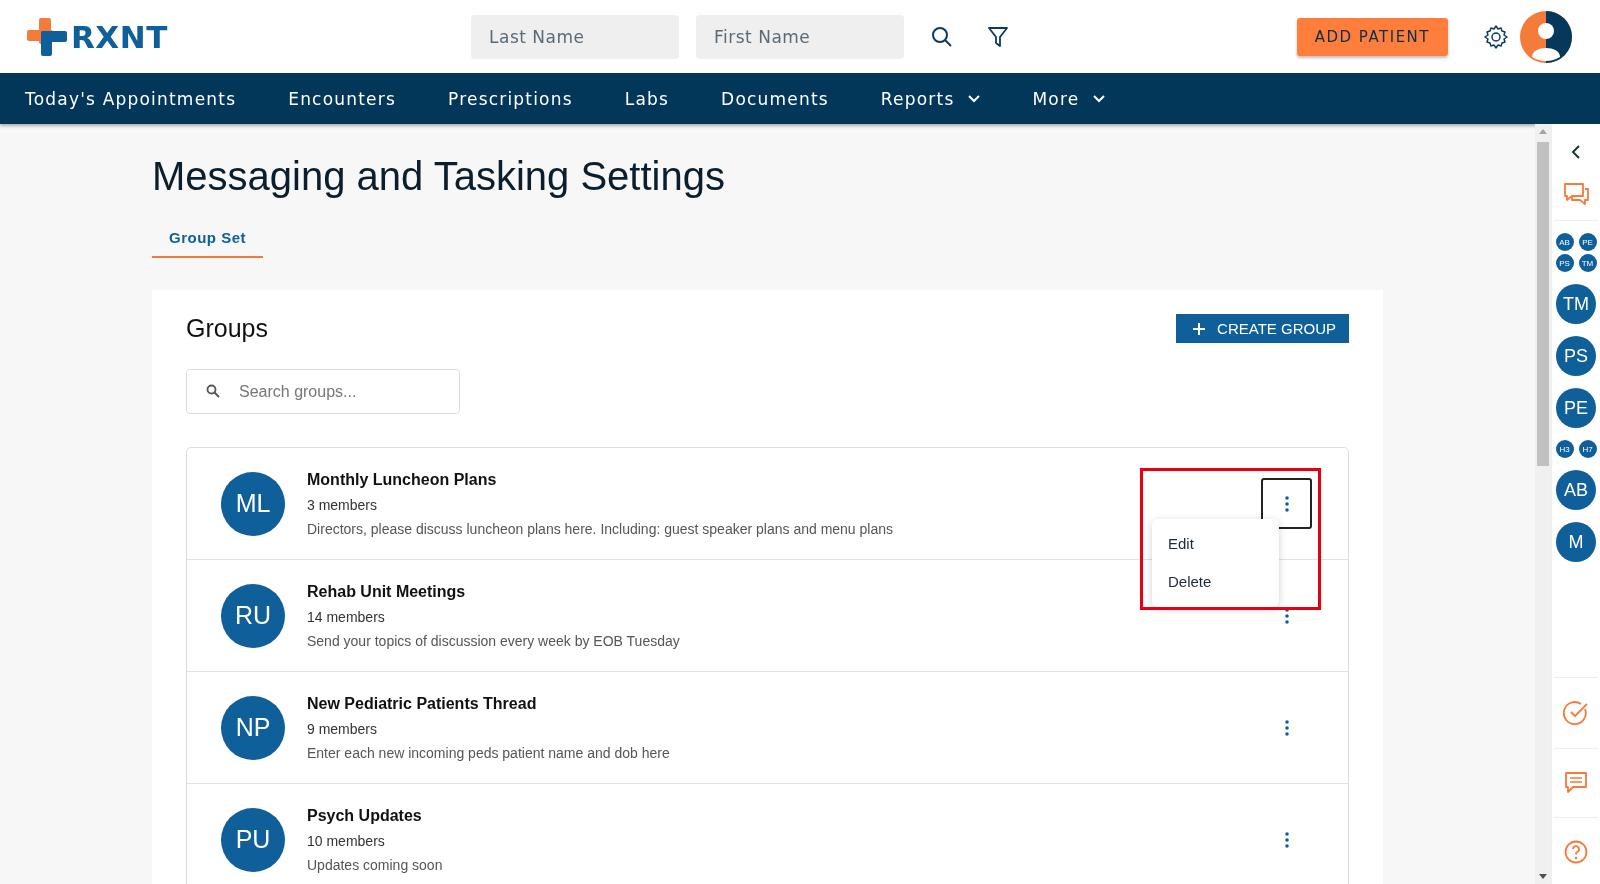 The width and height of the screenshot is (1600, 884). What do you see at coordinates (1576, 713) in the screenshot?
I see `check-circle-icon` at bounding box center [1576, 713].